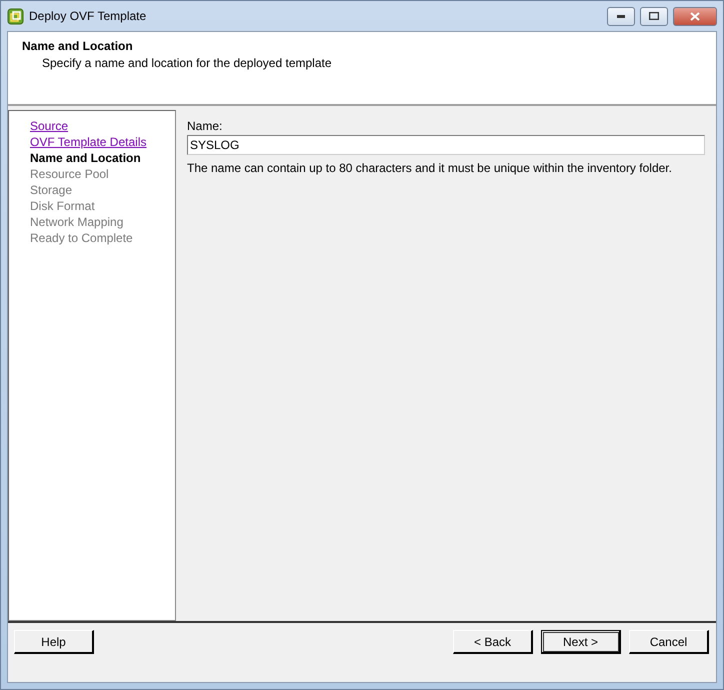 This screenshot has width=724, height=690. I want to click on dialog-button: Help, so click(54, 642).